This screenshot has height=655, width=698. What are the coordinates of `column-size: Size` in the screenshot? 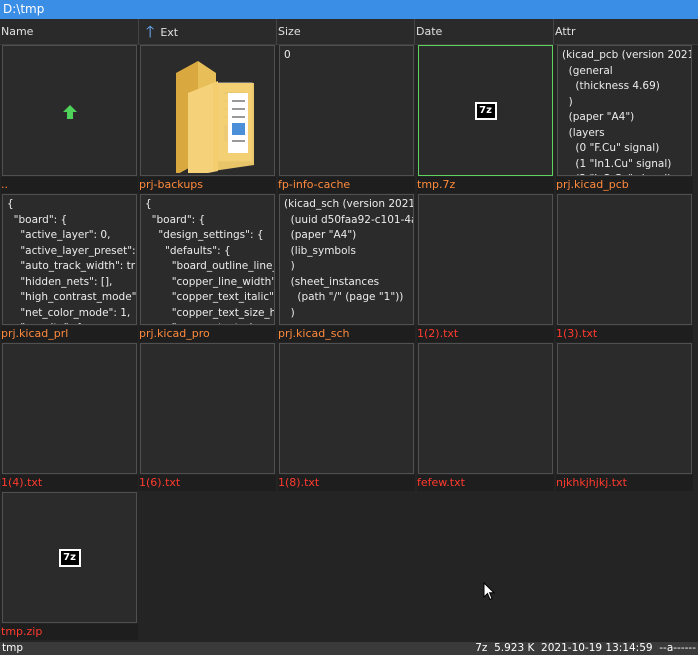 It's located at (346, 31).